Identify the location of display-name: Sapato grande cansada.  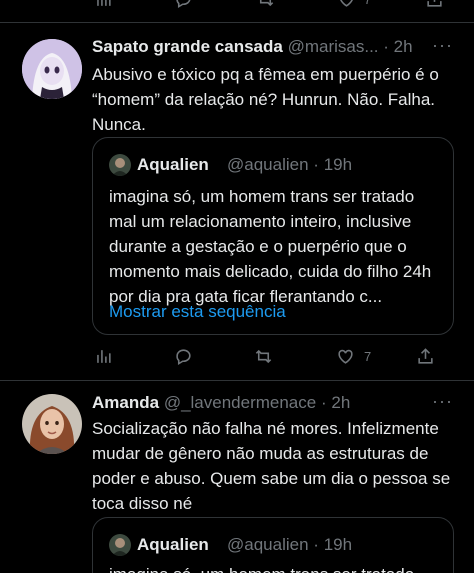
(187, 46).